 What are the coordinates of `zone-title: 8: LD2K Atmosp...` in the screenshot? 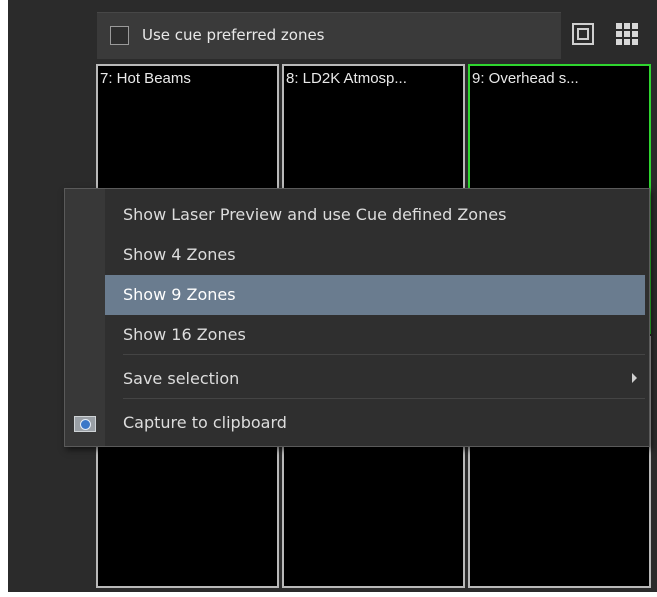 It's located at (346, 78).